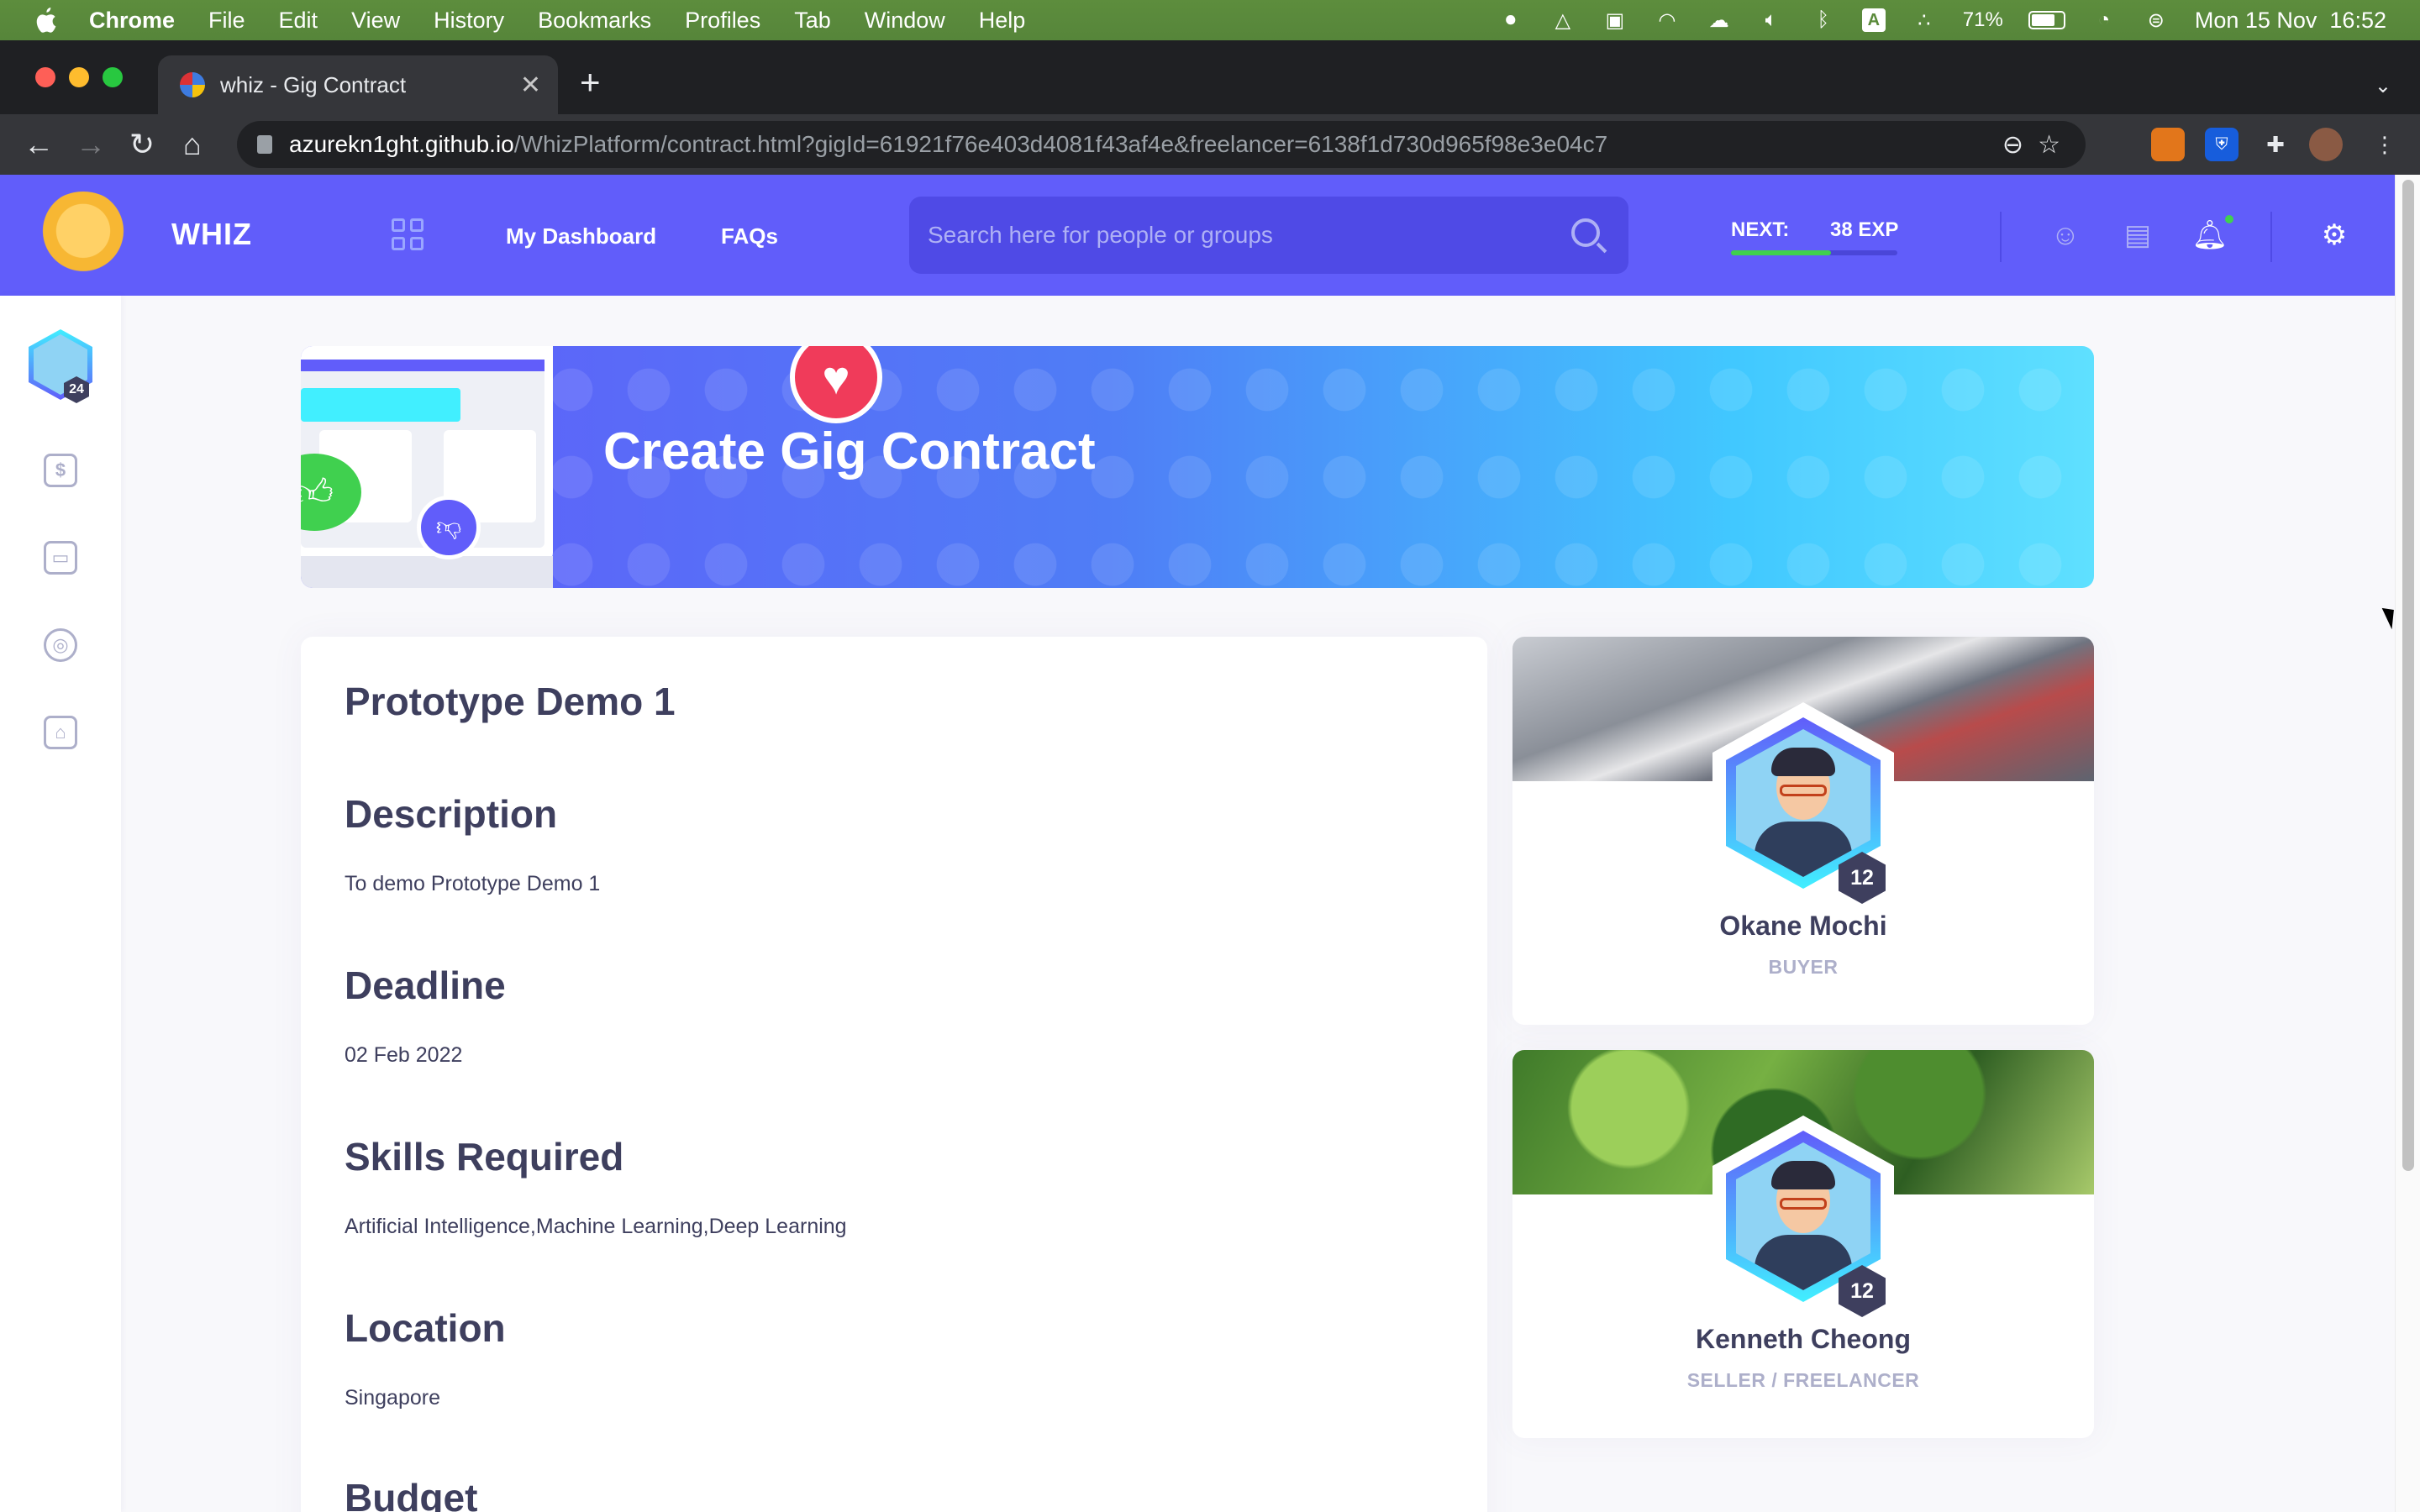 The width and height of the screenshot is (2420, 1512). What do you see at coordinates (412, 1494) in the screenshot?
I see `budget-heading: Budget` at bounding box center [412, 1494].